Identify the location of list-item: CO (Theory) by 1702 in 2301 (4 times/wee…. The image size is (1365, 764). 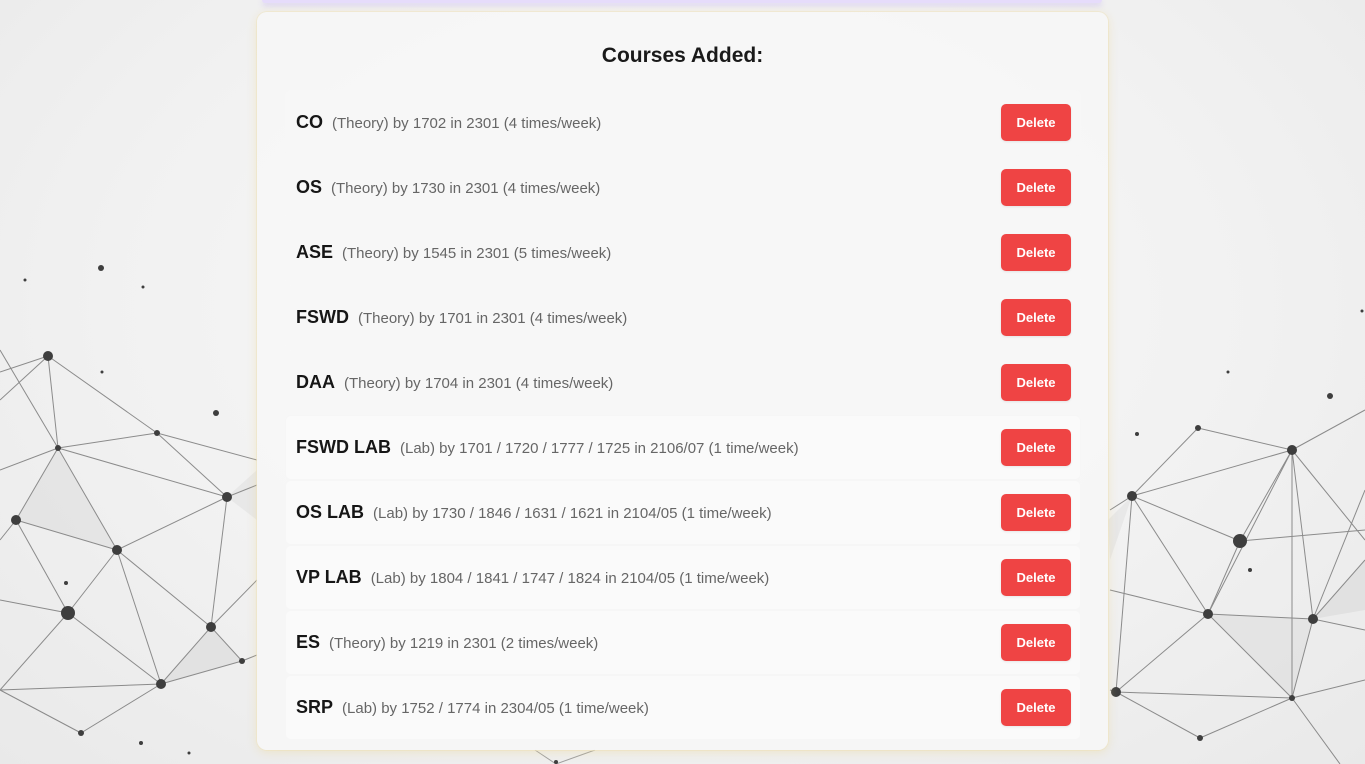
(683, 122).